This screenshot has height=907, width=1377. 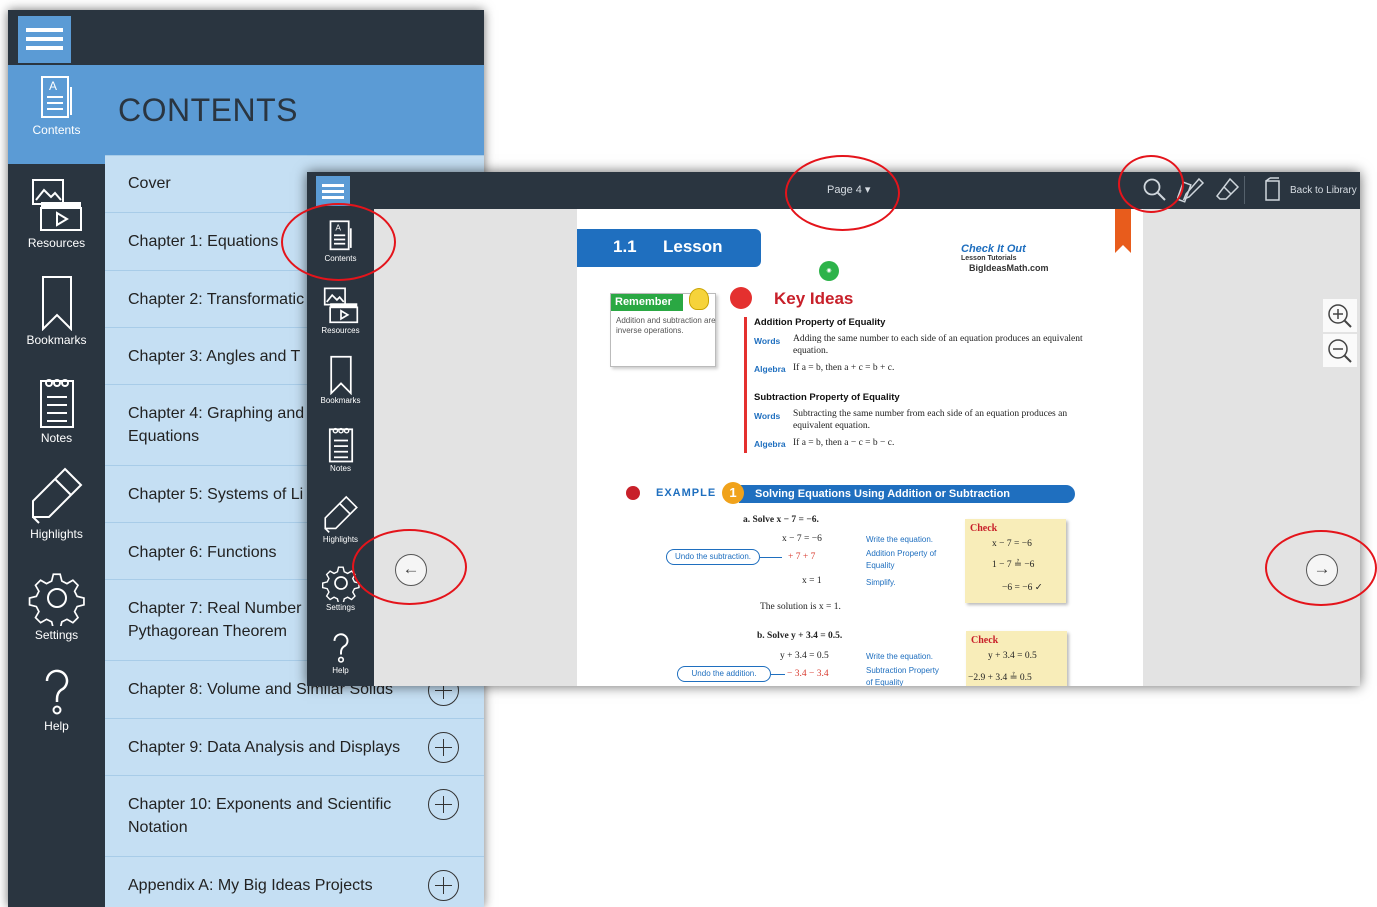 What do you see at coordinates (633, 493) in the screenshot?
I see `example-play-icon` at bounding box center [633, 493].